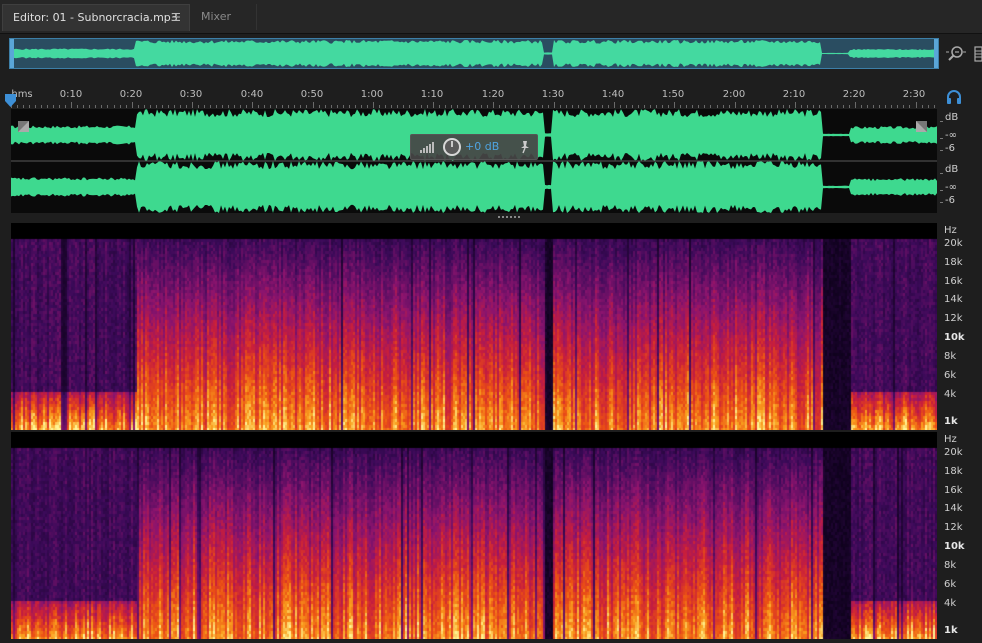 The image size is (982, 643). Describe the element at coordinates (954, 337) in the screenshot. I see `hz-label: 10k` at that location.